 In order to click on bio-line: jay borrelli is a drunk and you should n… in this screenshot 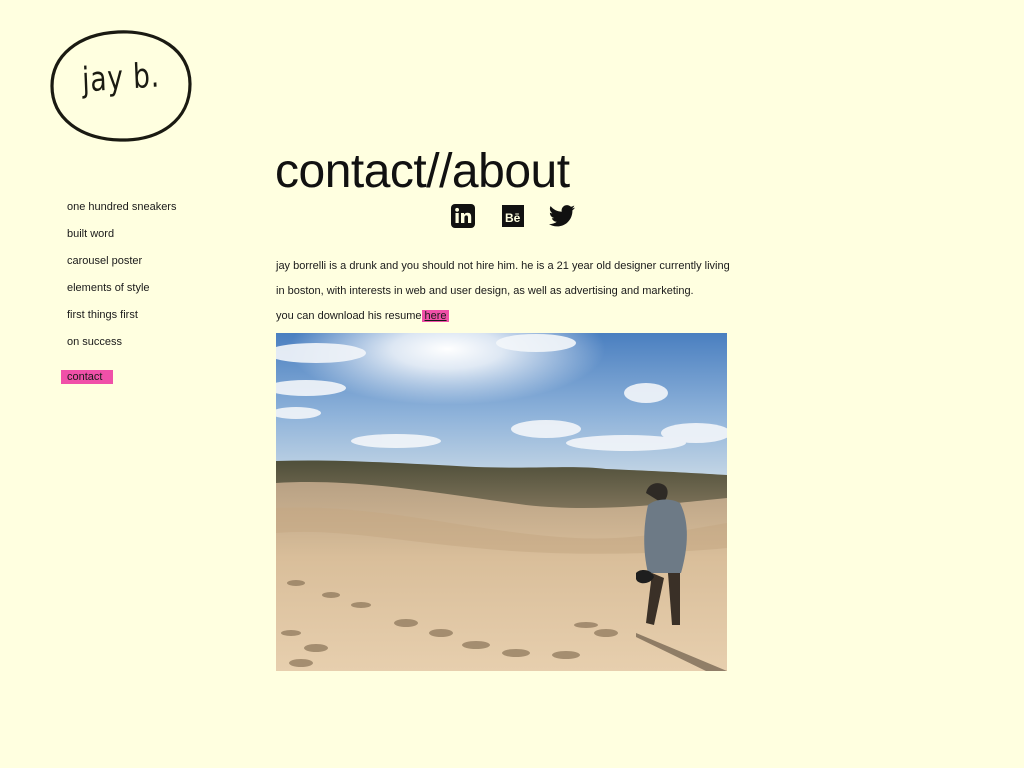, I will do `click(503, 266)`.